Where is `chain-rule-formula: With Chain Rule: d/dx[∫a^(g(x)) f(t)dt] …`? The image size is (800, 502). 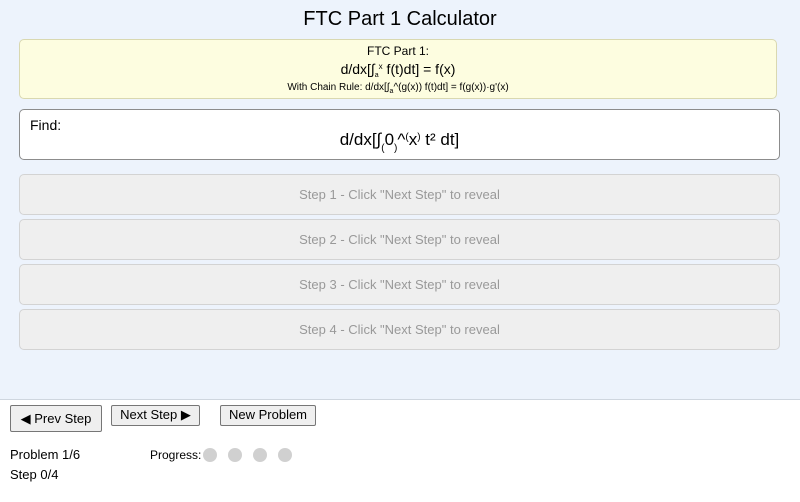
chain-rule-formula: With Chain Rule: d/dx[∫a^(g(x)) f(t)dt] … is located at coordinates (398, 88).